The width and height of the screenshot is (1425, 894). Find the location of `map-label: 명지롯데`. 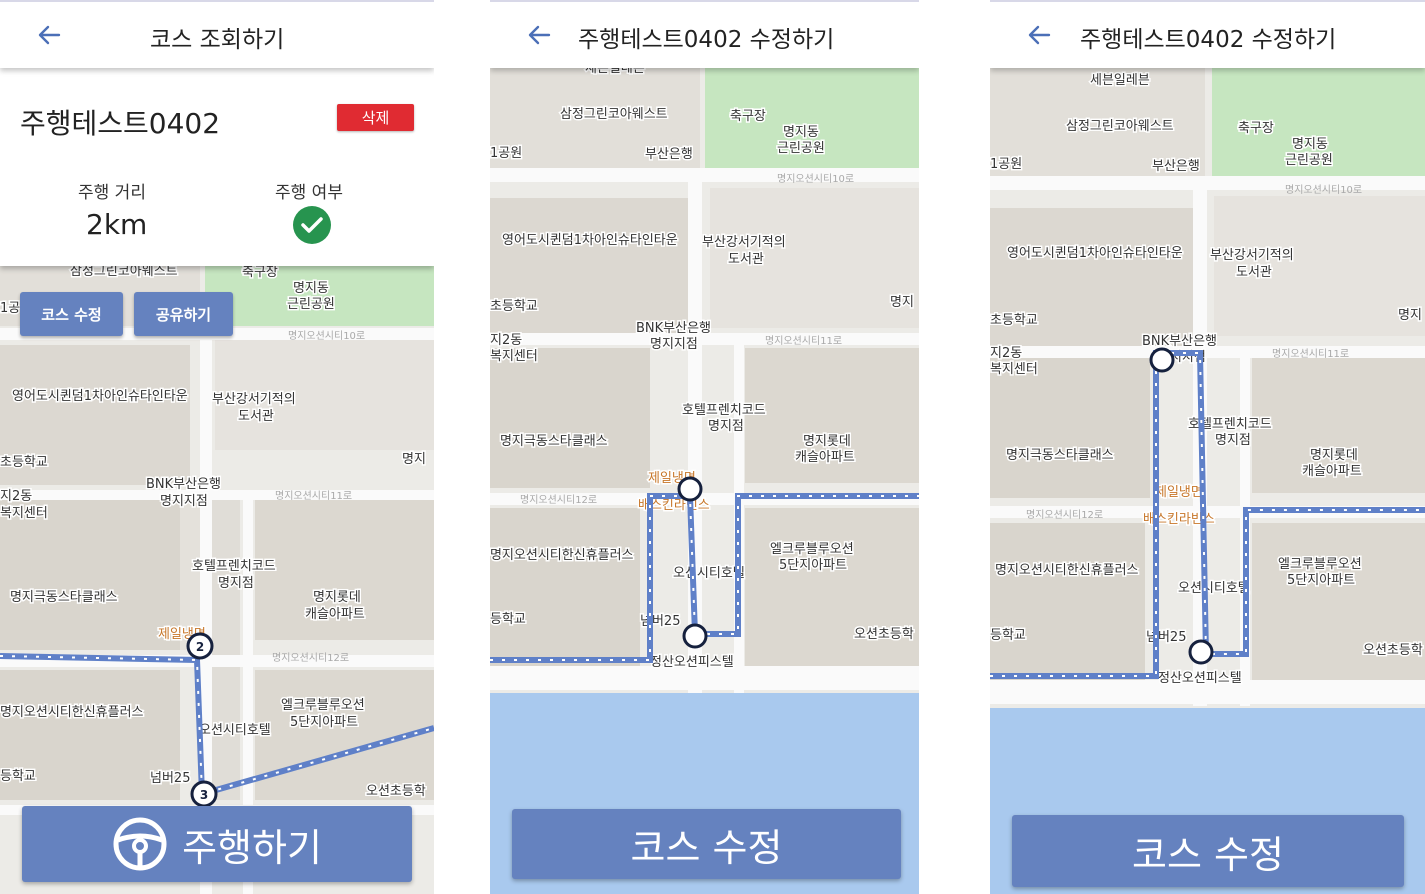

map-label: 명지롯데 is located at coordinates (337, 597).